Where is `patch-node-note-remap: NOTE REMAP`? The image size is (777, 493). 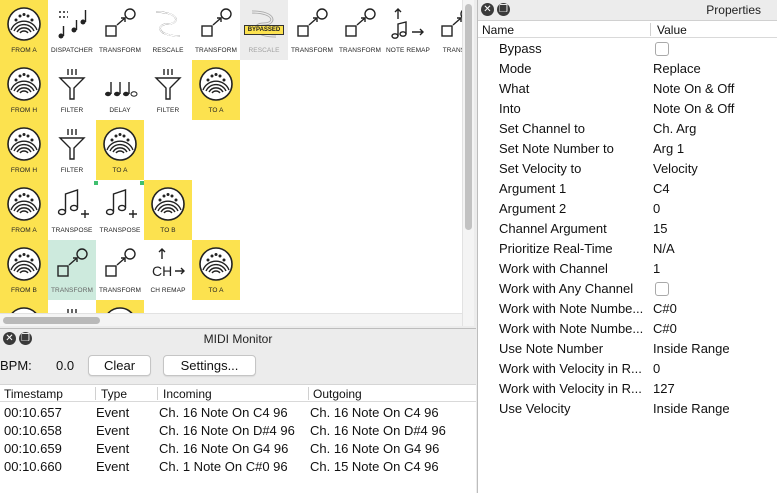 patch-node-note-remap: NOTE REMAP is located at coordinates (408, 30).